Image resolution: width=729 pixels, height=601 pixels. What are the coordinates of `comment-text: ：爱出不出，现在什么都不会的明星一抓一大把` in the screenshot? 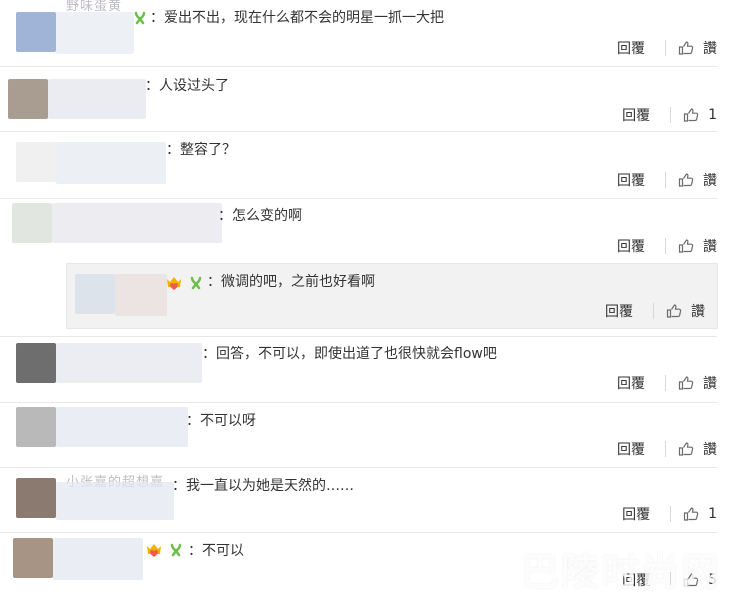 It's located at (297, 18).